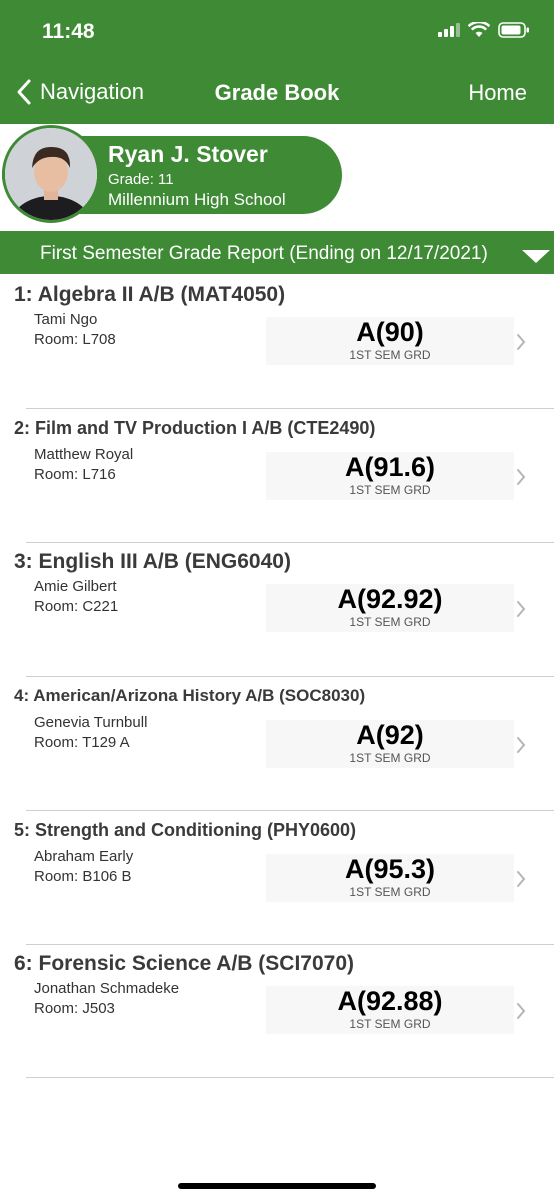 The width and height of the screenshot is (554, 1200). What do you see at coordinates (390, 467) in the screenshot?
I see `grade-value: A(91.6)` at bounding box center [390, 467].